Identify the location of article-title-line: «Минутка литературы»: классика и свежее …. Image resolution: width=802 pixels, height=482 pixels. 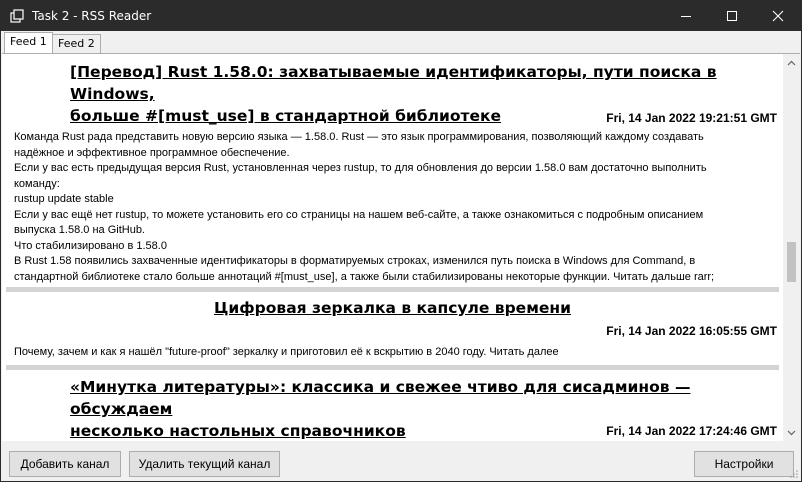
(380, 398).